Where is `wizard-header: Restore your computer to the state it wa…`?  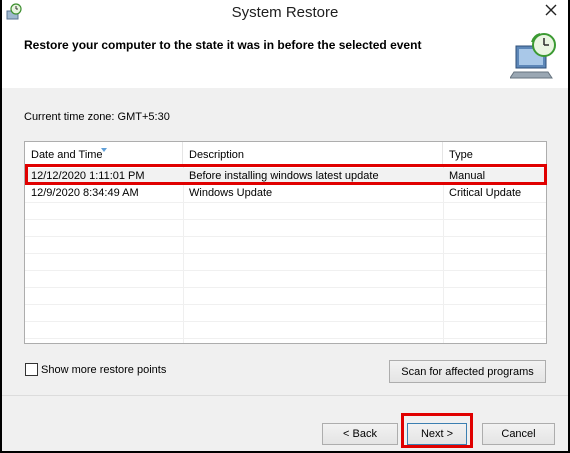 wizard-header: Restore your computer to the state it wa… is located at coordinates (285, 58).